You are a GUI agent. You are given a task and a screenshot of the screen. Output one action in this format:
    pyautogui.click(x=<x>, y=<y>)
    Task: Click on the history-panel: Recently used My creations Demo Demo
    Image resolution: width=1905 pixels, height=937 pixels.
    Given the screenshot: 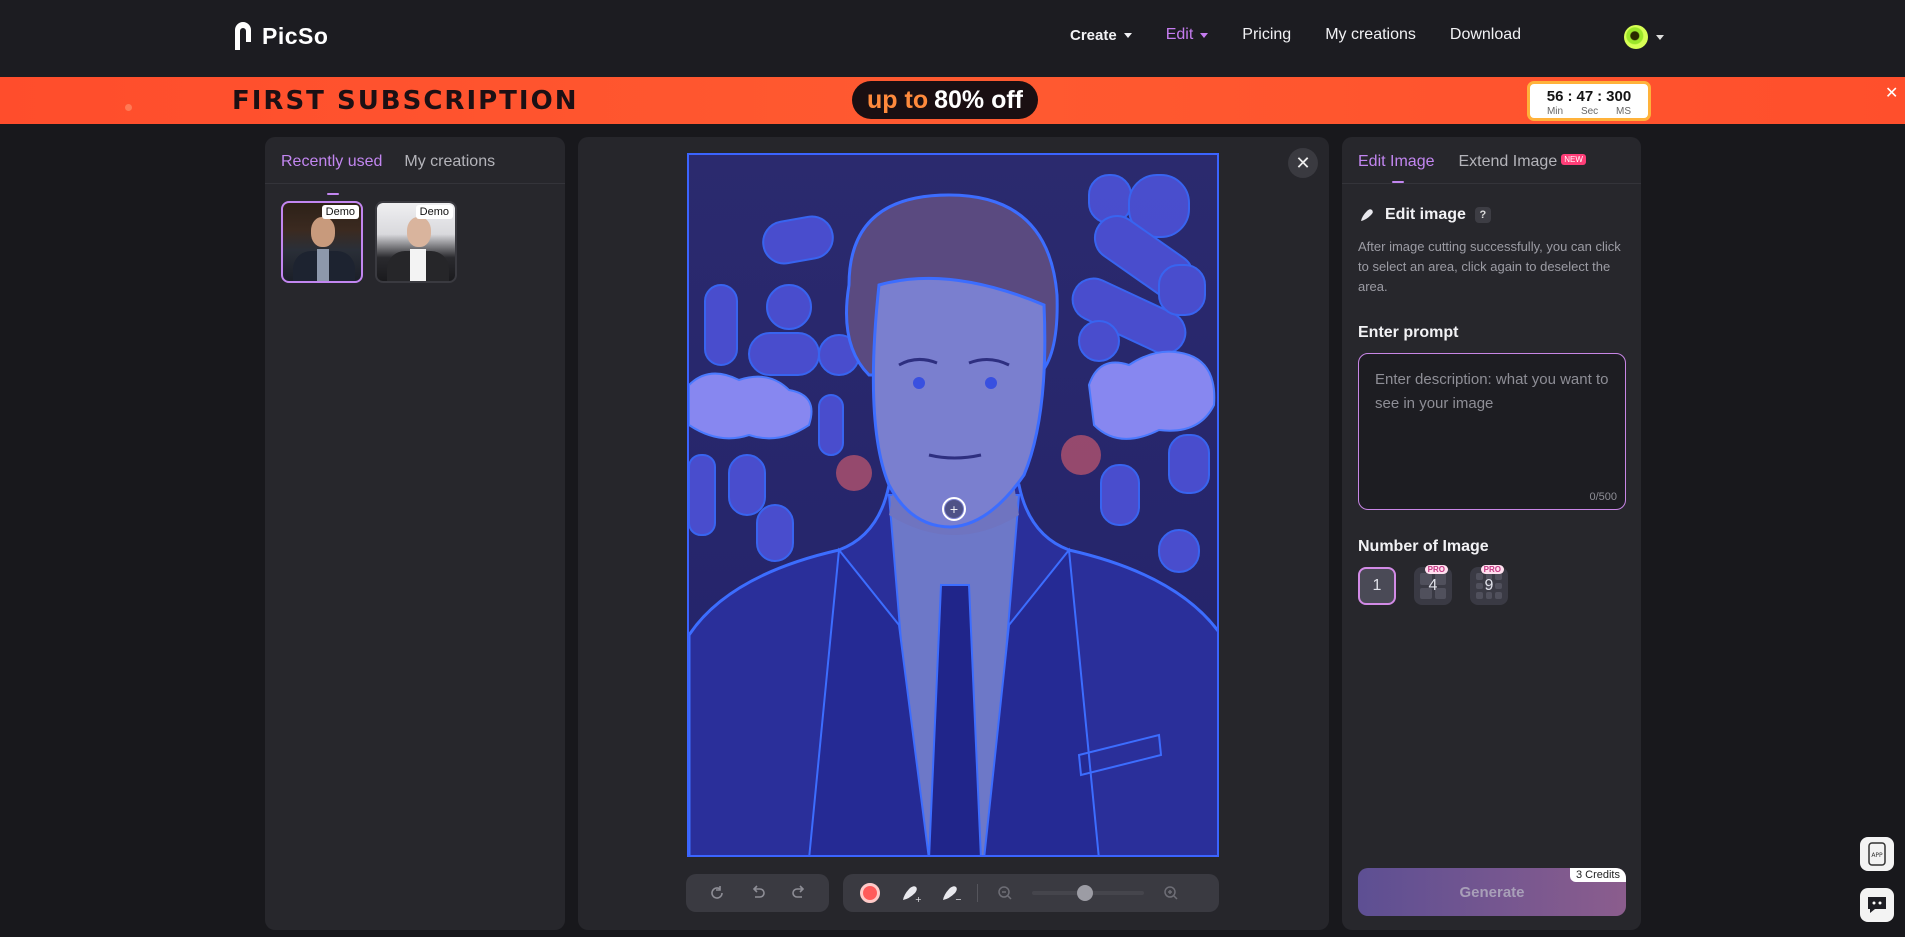 What is the action you would take?
    pyautogui.click(x=415, y=533)
    